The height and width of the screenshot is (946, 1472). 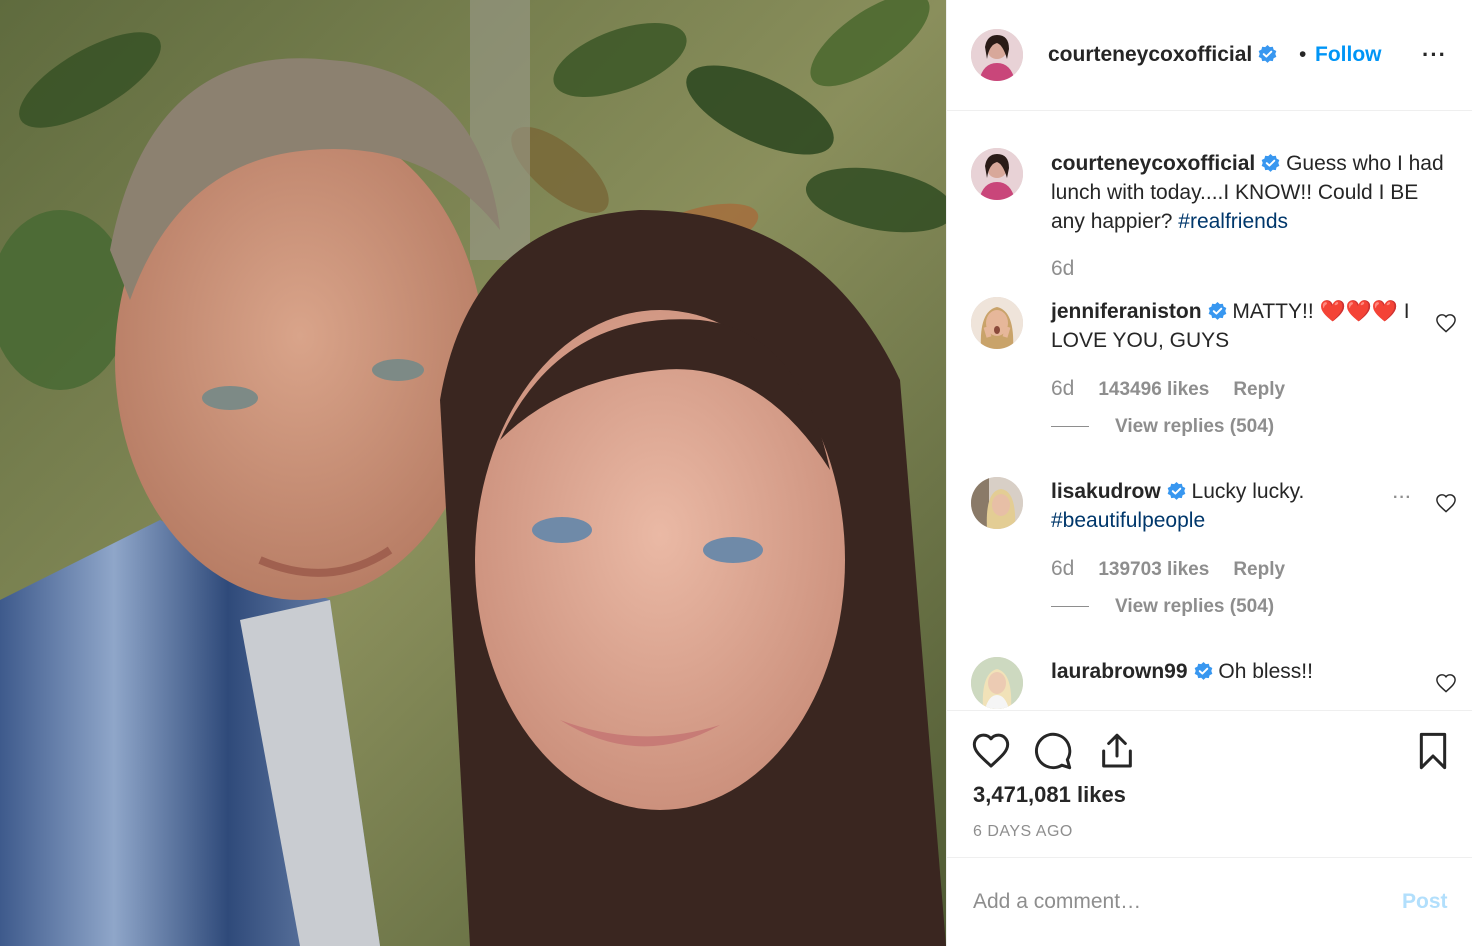 What do you see at coordinates (1436, 55) in the screenshot?
I see `more-options-icon: ···` at bounding box center [1436, 55].